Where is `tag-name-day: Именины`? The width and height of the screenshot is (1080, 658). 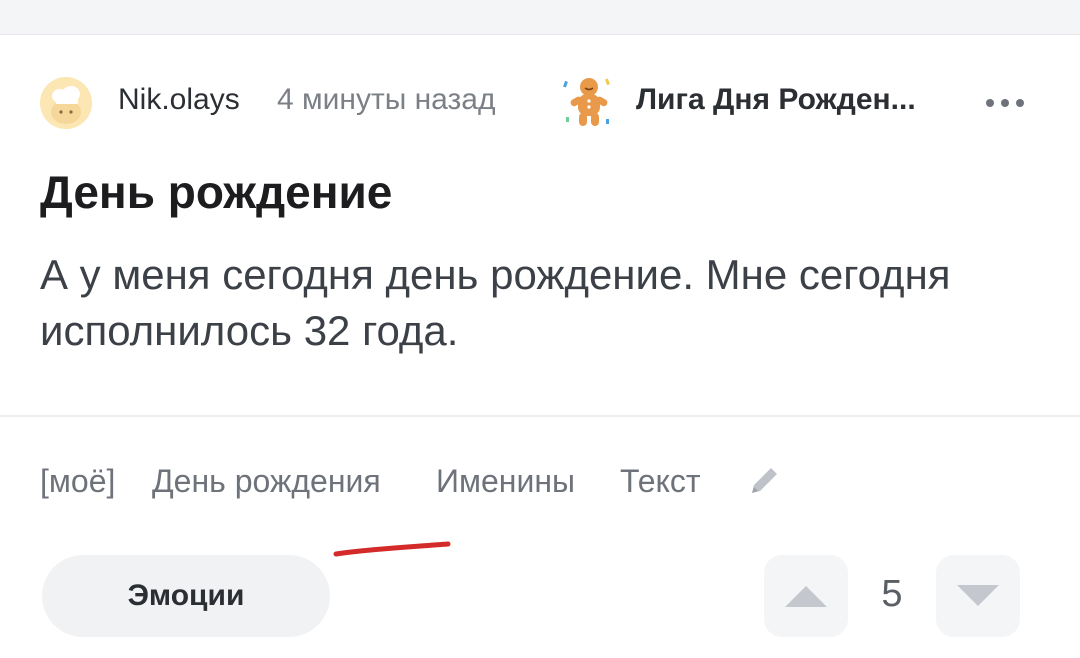 tag-name-day: Именины is located at coordinates (505, 481).